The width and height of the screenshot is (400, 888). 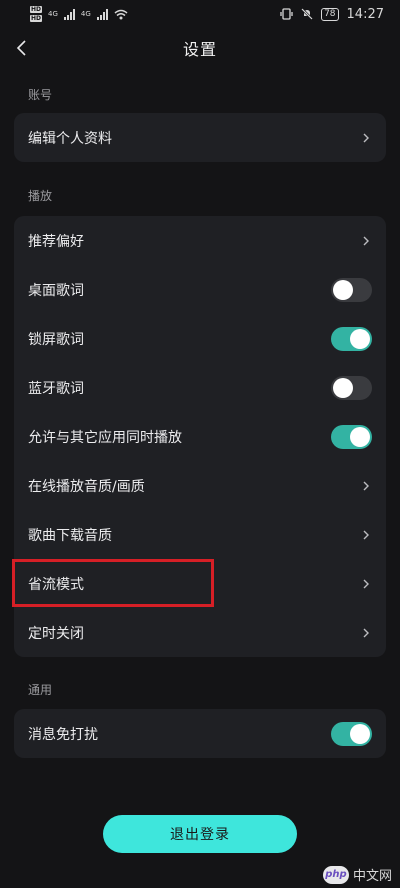 What do you see at coordinates (200, 240) in the screenshot?
I see `settings-row-recommend-preference: 推荐偏好` at bounding box center [200, 240].